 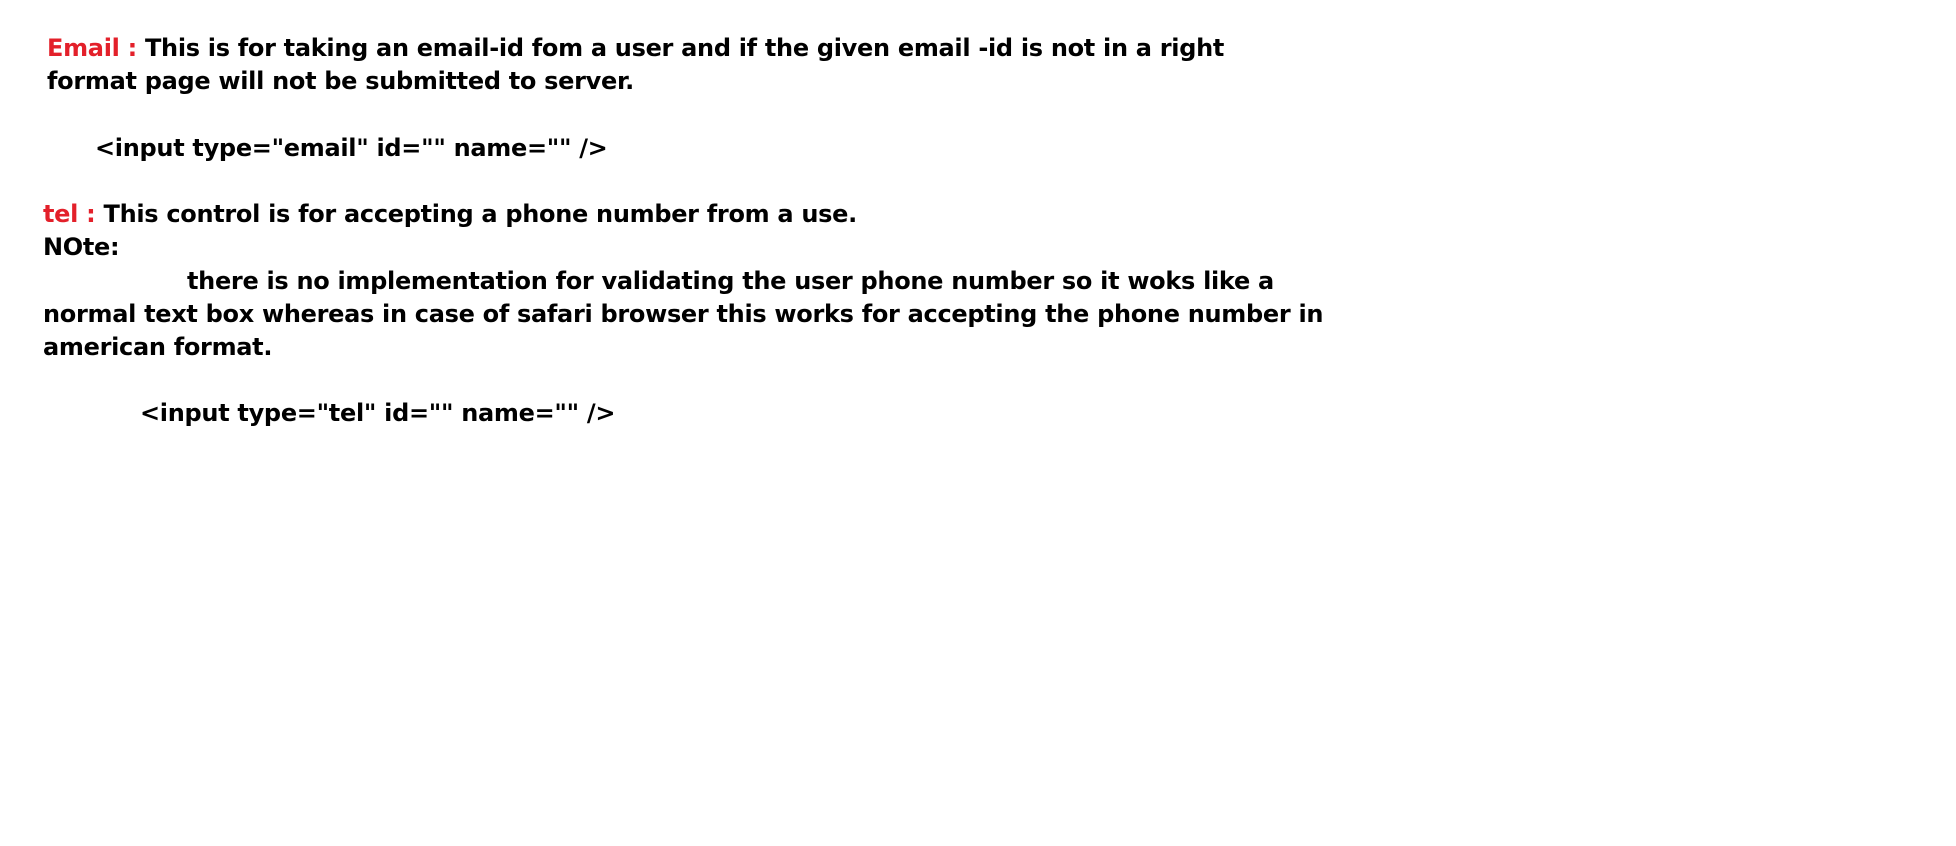 What do you see at coordinates (81, 247) in the screenshot?
I see `tel-note-label: NOte:` at bounding box center [81, 247].